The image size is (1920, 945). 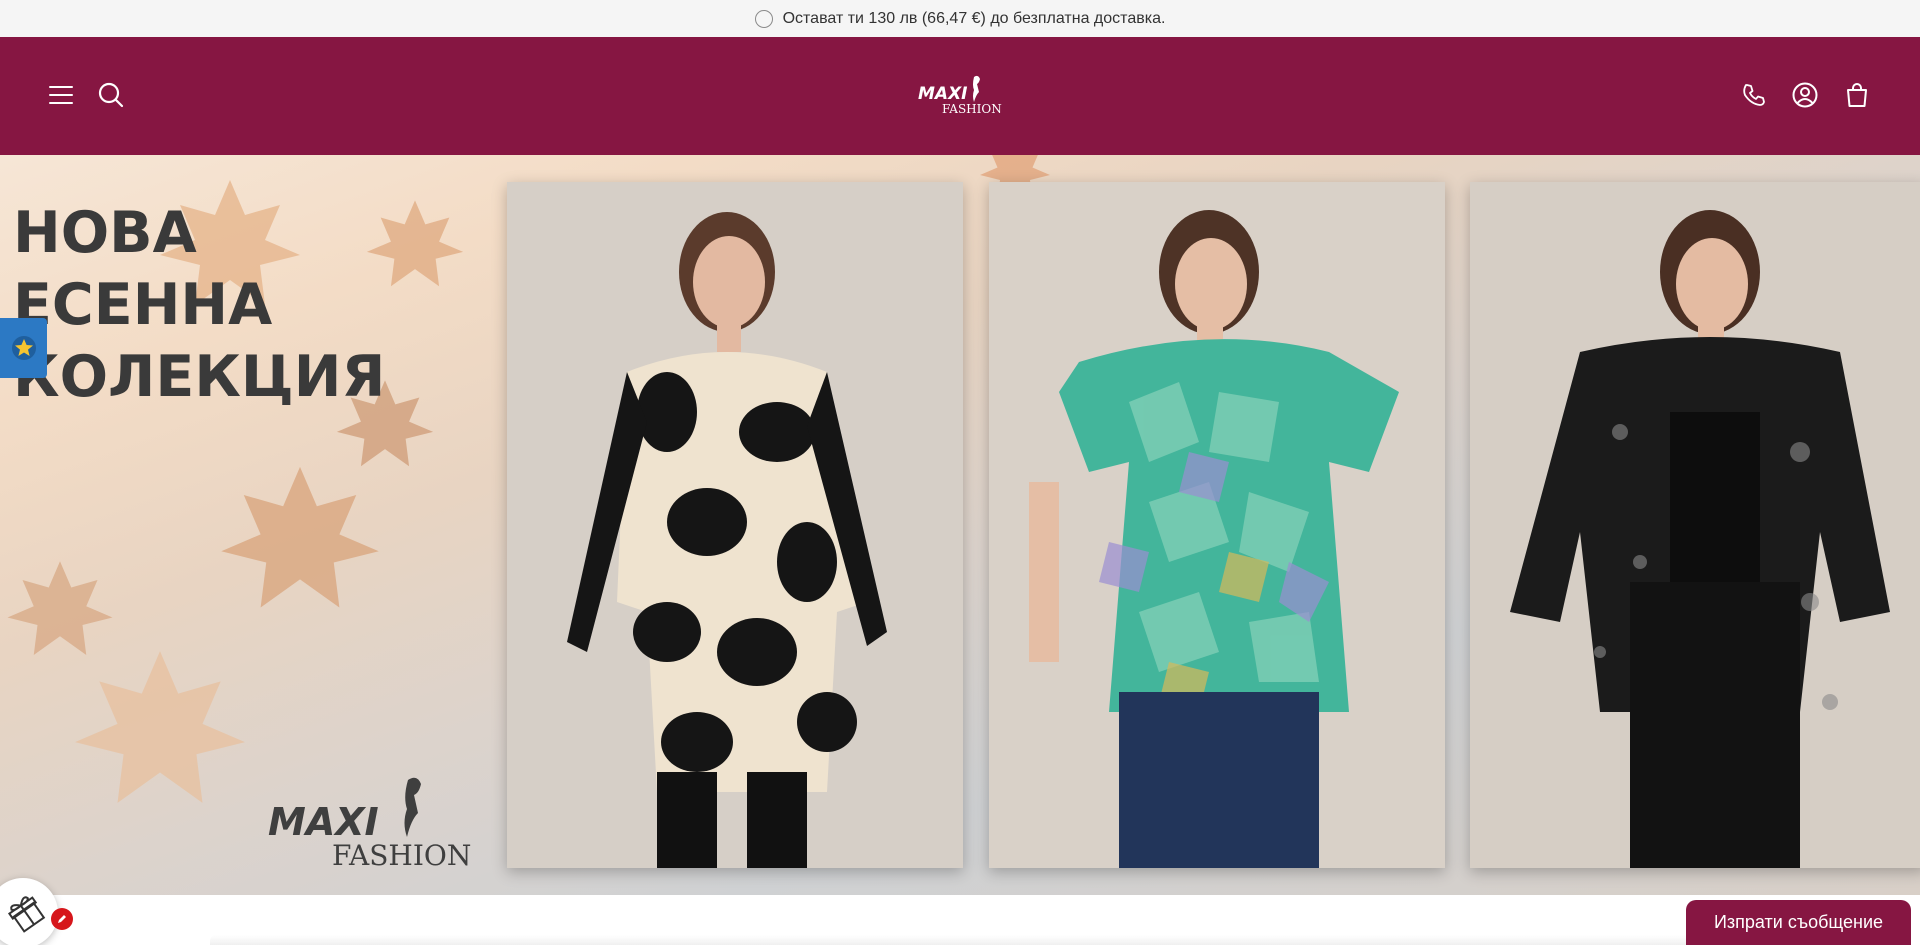 I want to click on pencil-icon, so click(x=62, y=919).